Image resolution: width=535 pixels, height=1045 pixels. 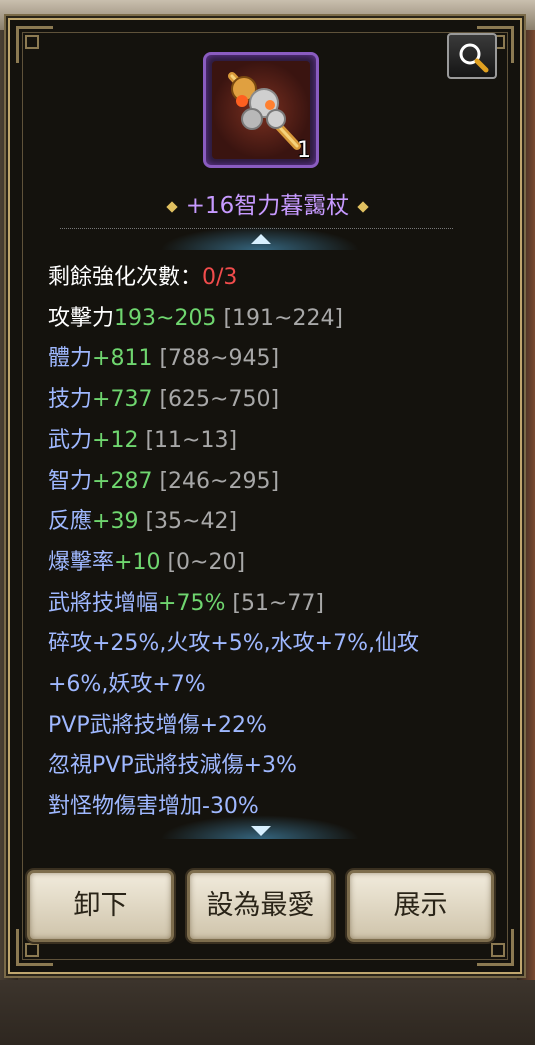 What do you see at coordinates (122, 359) in the screenshot?
I see `stat-value: +811` at bounding box center [122, 359].